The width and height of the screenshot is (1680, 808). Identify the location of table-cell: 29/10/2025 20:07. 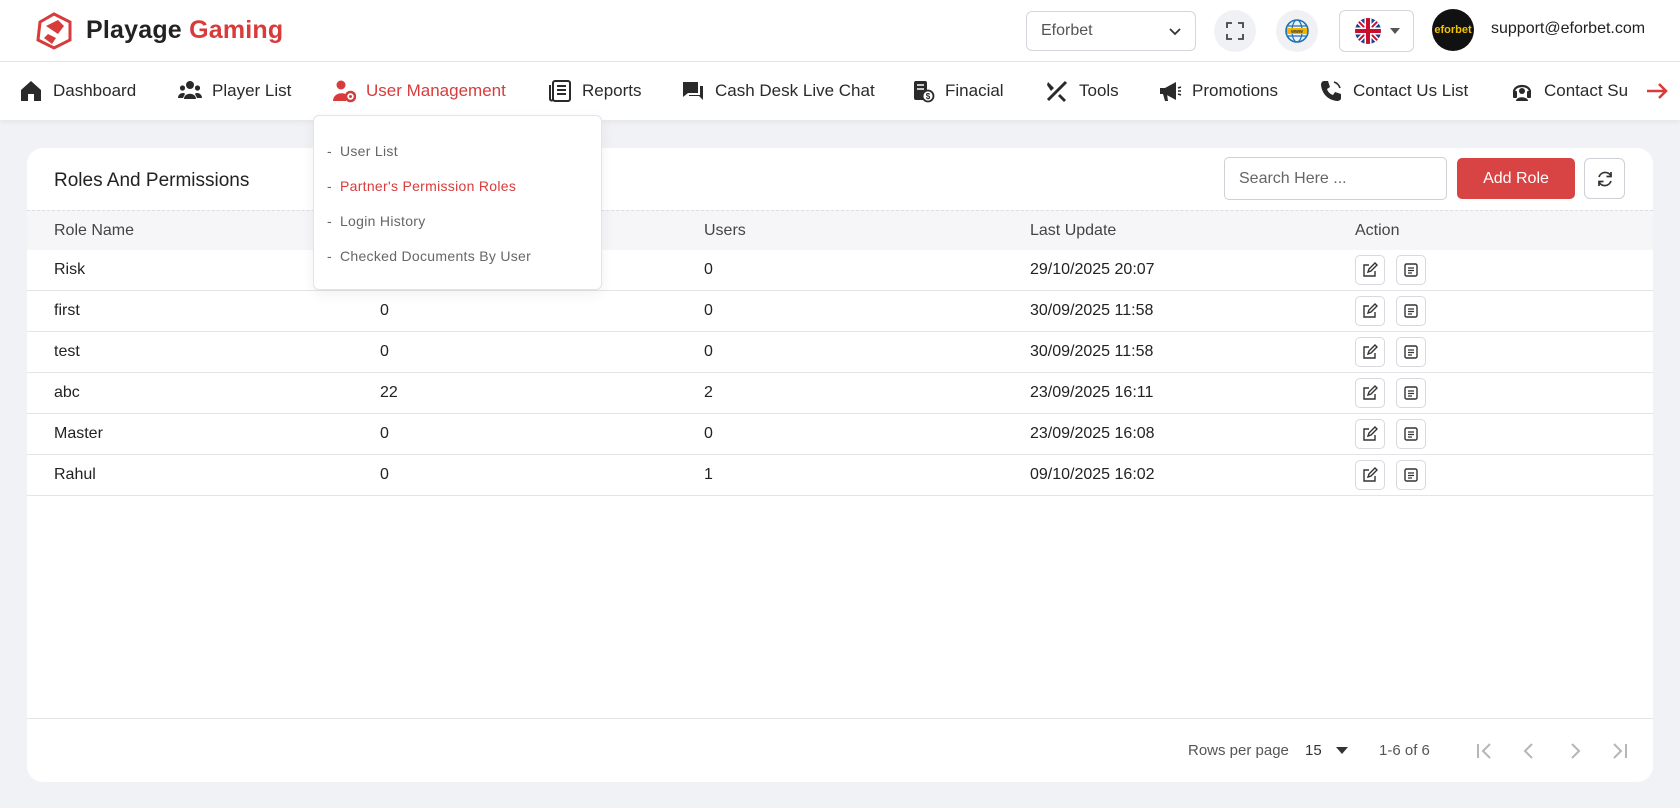
(1092, 269).